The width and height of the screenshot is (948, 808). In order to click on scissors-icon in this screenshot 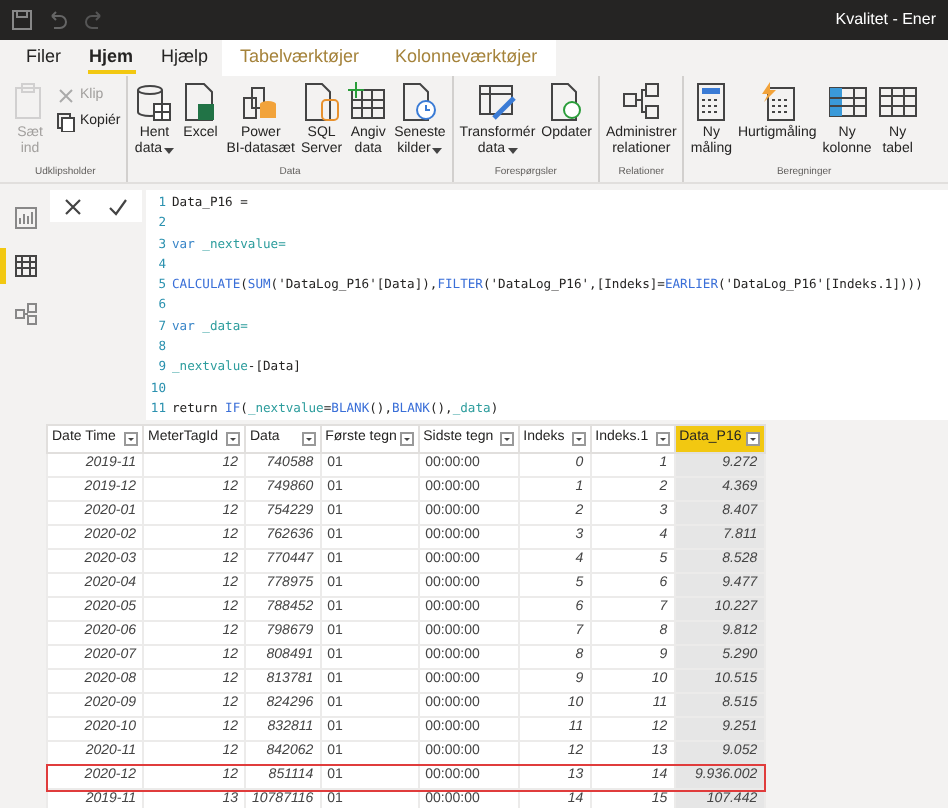, I will do `click(66, 96)`.